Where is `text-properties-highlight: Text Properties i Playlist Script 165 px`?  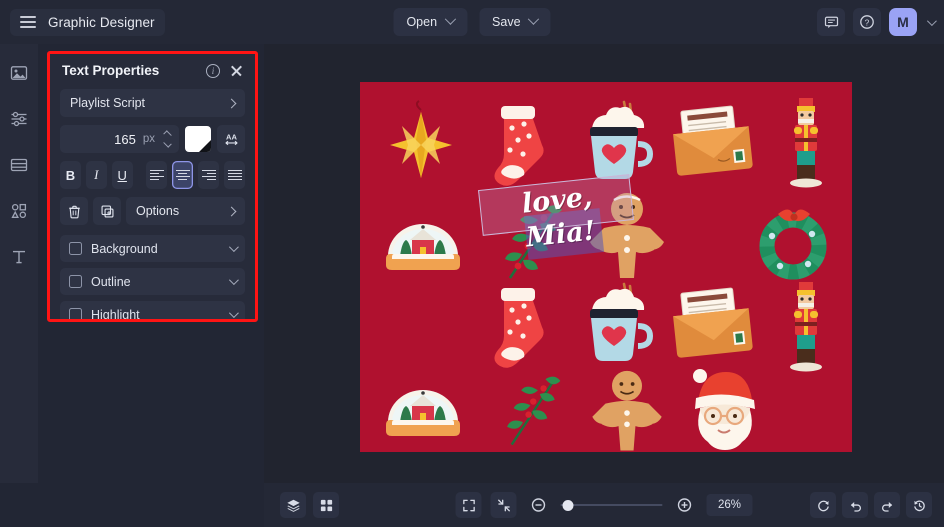 text-properties-highlight: Text Properties i Playlist Script 165 px is located at coordinates (152, 186).